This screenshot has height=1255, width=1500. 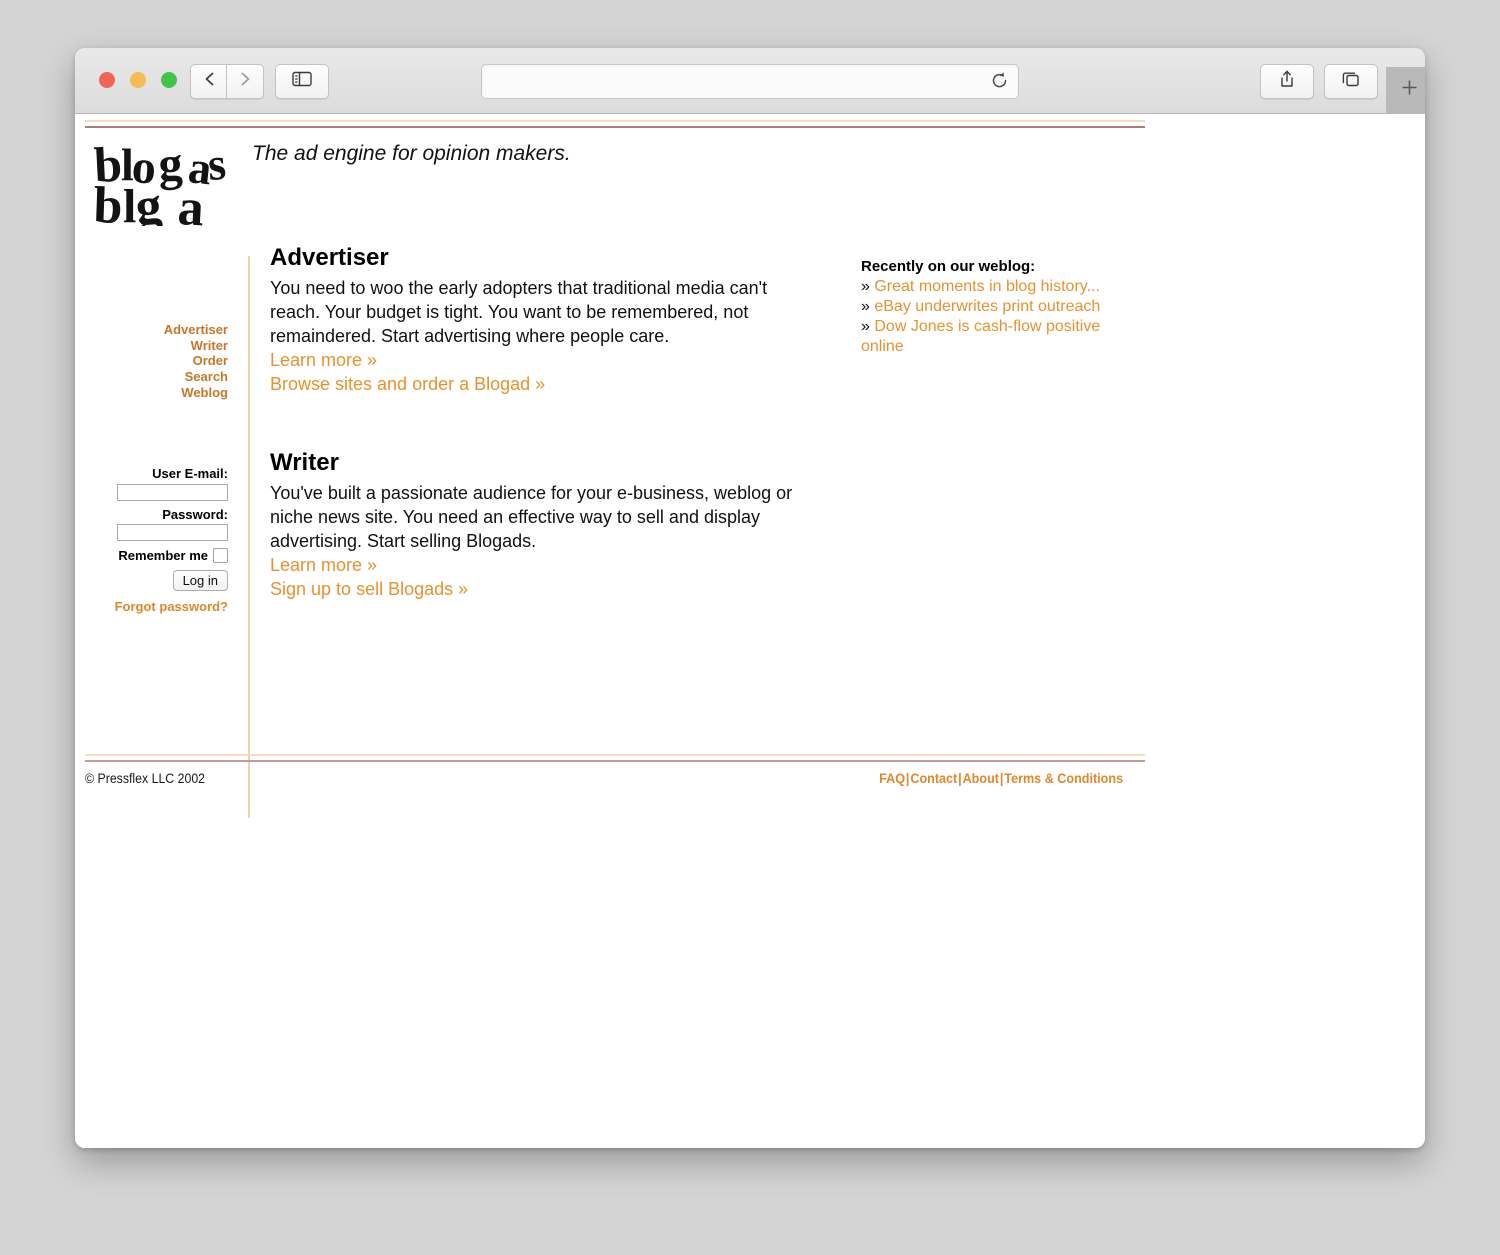 I want to click on email-field, so click(x=172, y=492).